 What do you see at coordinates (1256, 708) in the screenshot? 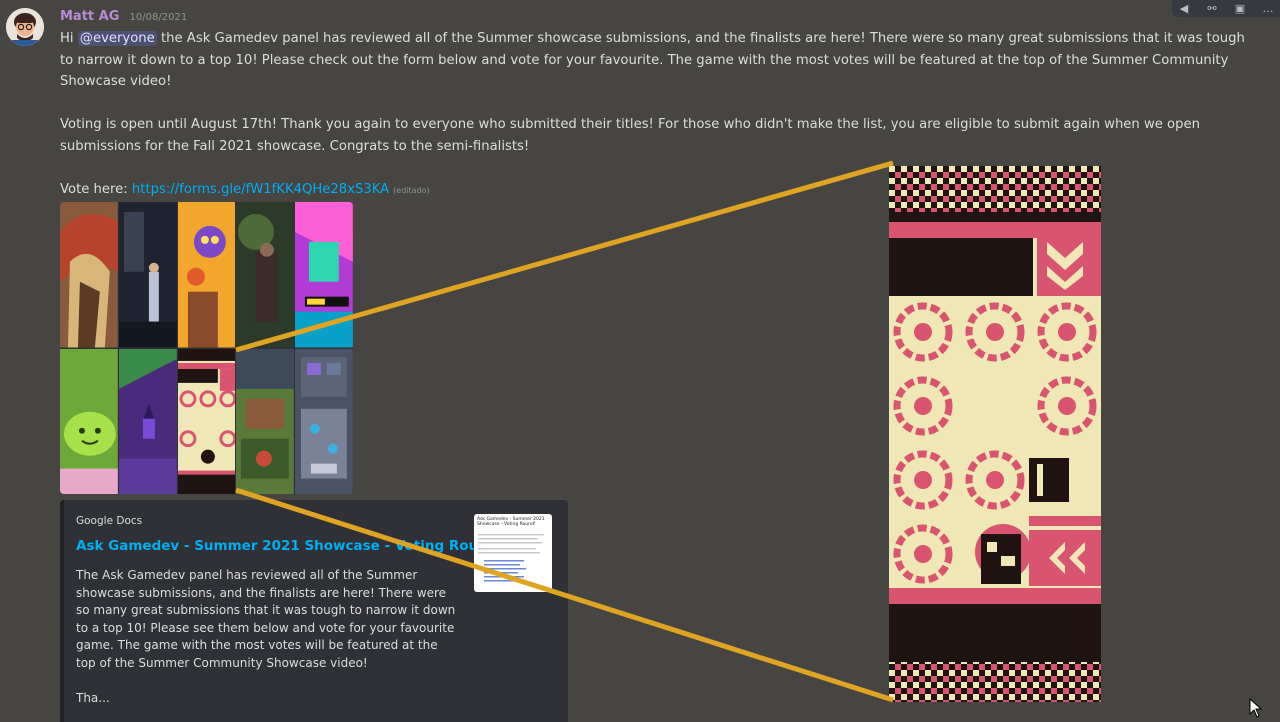
I see `mouse-cursor-icon` at bounding box center [1256, 708].